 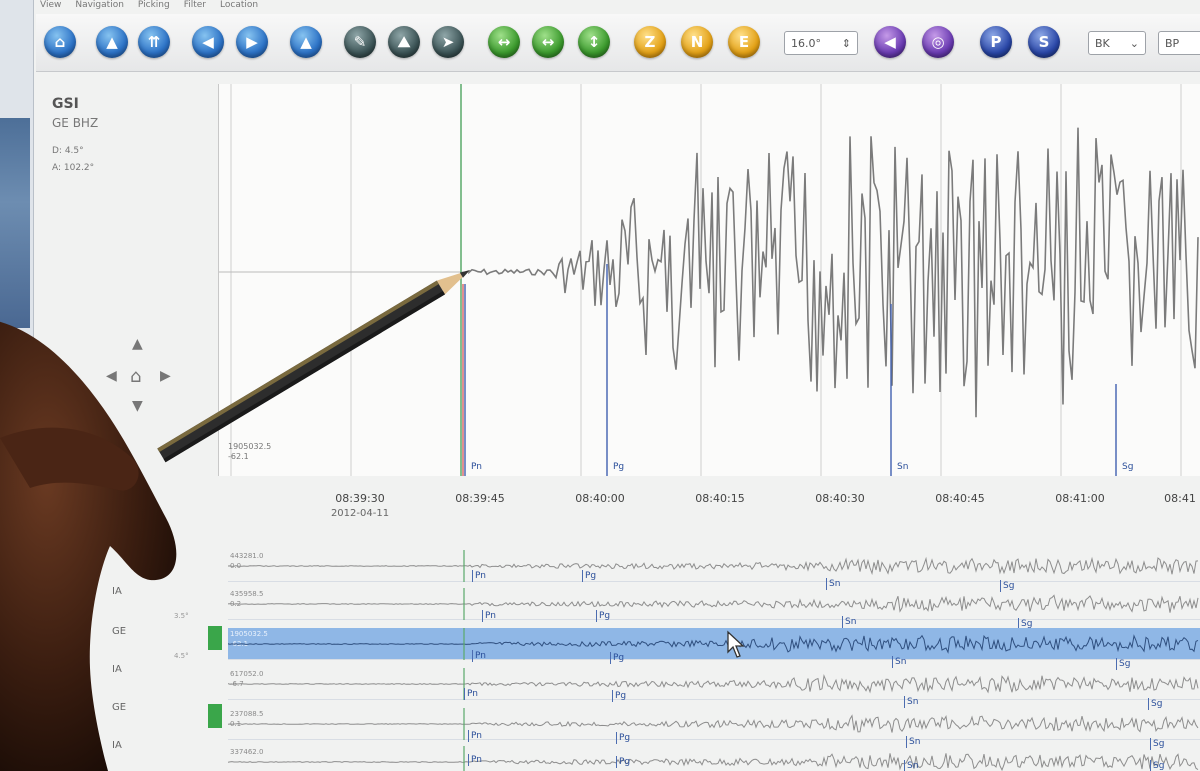 I want to click on pick-s-button: S, so click(x=1044, y=42).